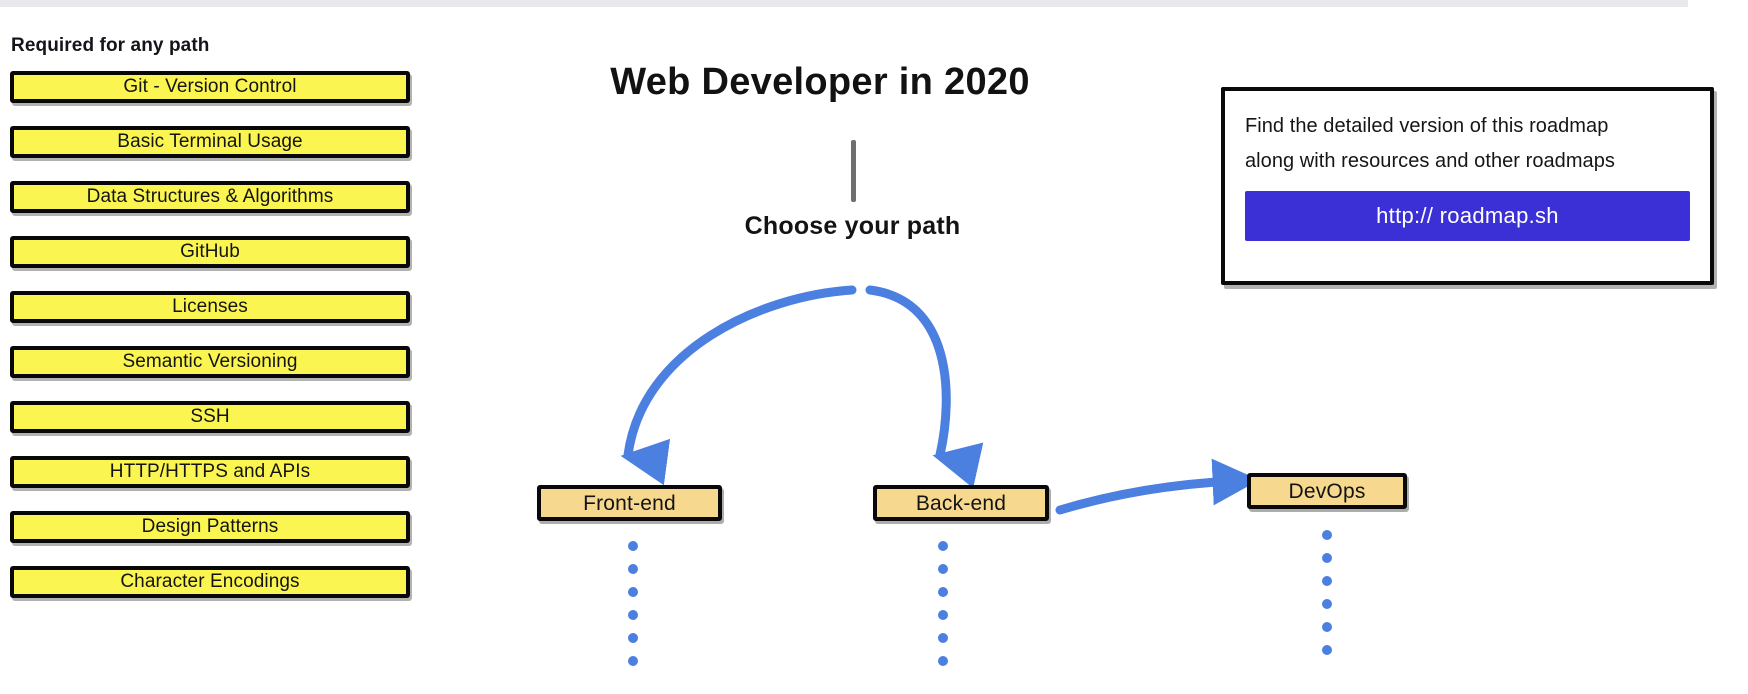 This screenshot has width=1748, height=694. I want to click on required-topic-box: HTTP/HTTPS and APIs, so click(210, 471).